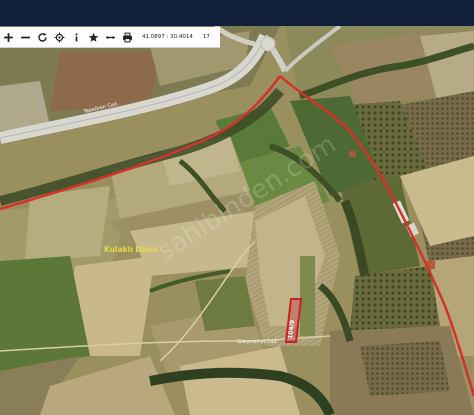 This screenshot has width=474, height=415. Describe the element at coordinates (307, 296) in the screenshot. I see `field-strip-green` at that location.